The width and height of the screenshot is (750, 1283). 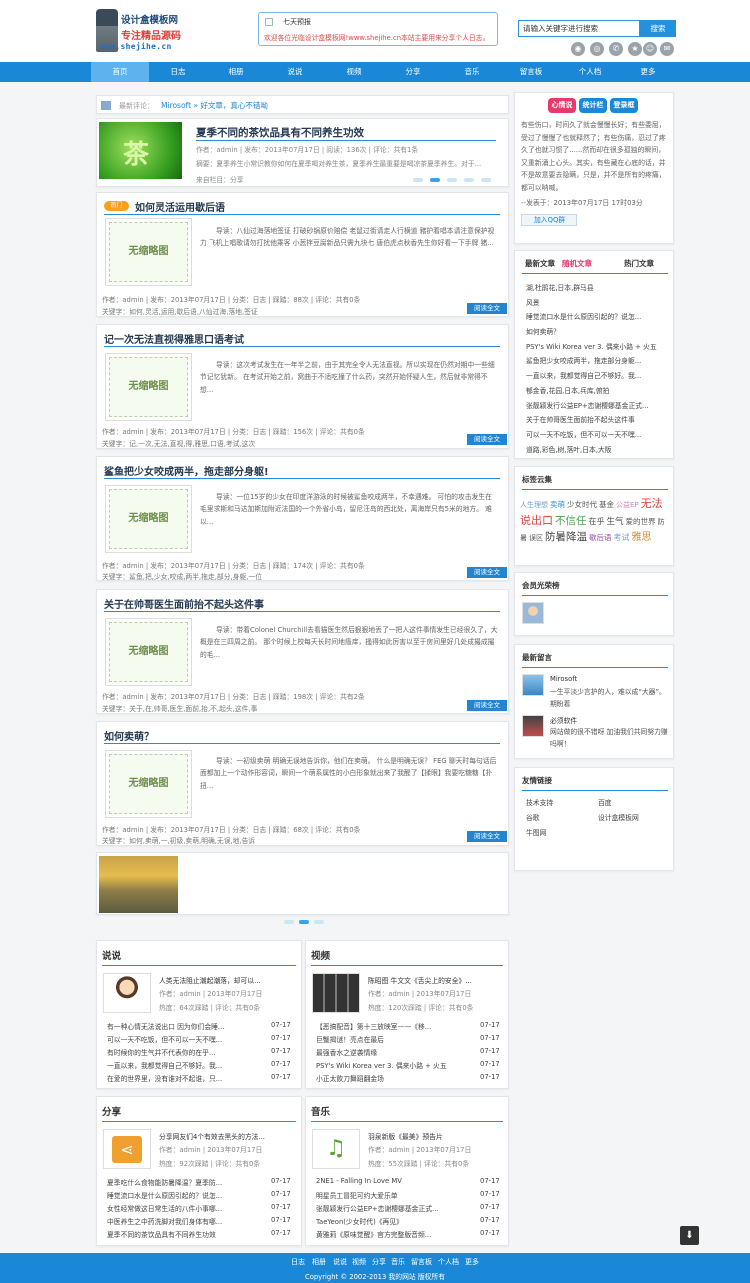 I want to click on post-title: 如何卖萌？, so click(x=129, y=735).